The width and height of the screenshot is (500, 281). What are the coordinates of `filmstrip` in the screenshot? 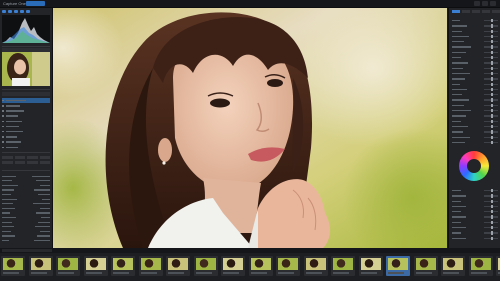 It's located at (250, 267).